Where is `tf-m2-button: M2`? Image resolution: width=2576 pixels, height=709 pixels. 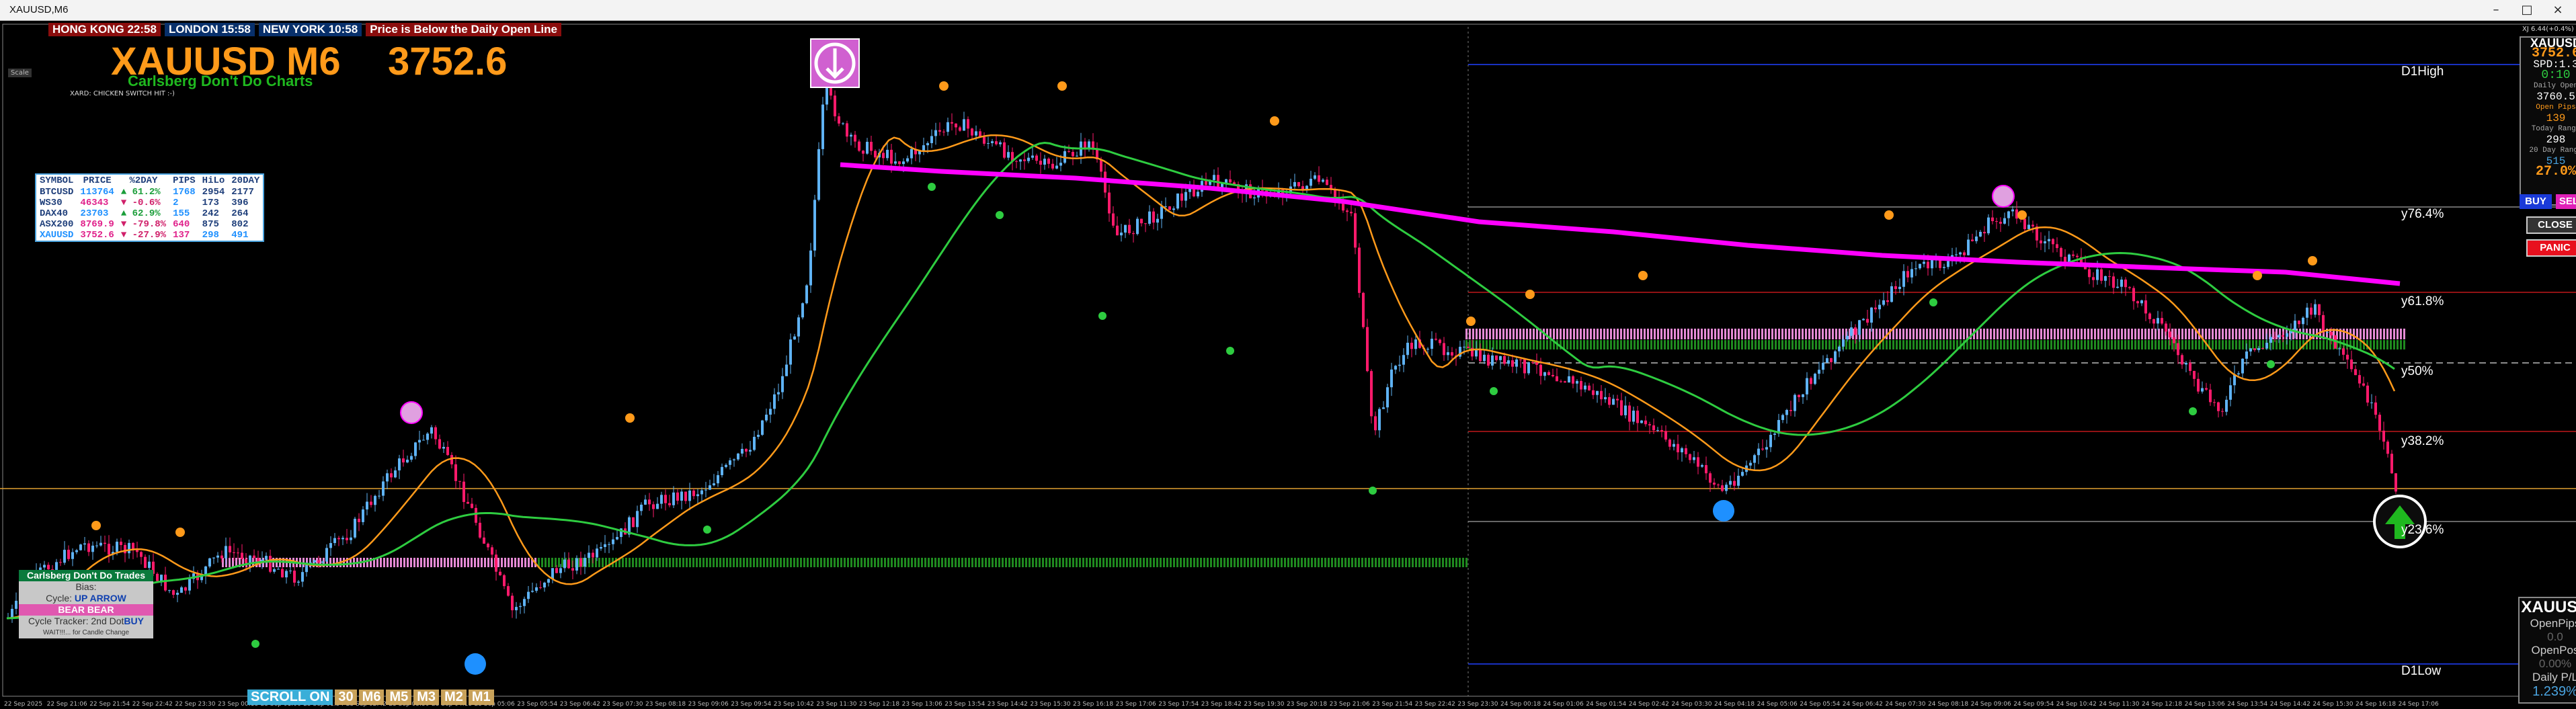 tf-m2-button: M2 is located at coordinates (454, 697).